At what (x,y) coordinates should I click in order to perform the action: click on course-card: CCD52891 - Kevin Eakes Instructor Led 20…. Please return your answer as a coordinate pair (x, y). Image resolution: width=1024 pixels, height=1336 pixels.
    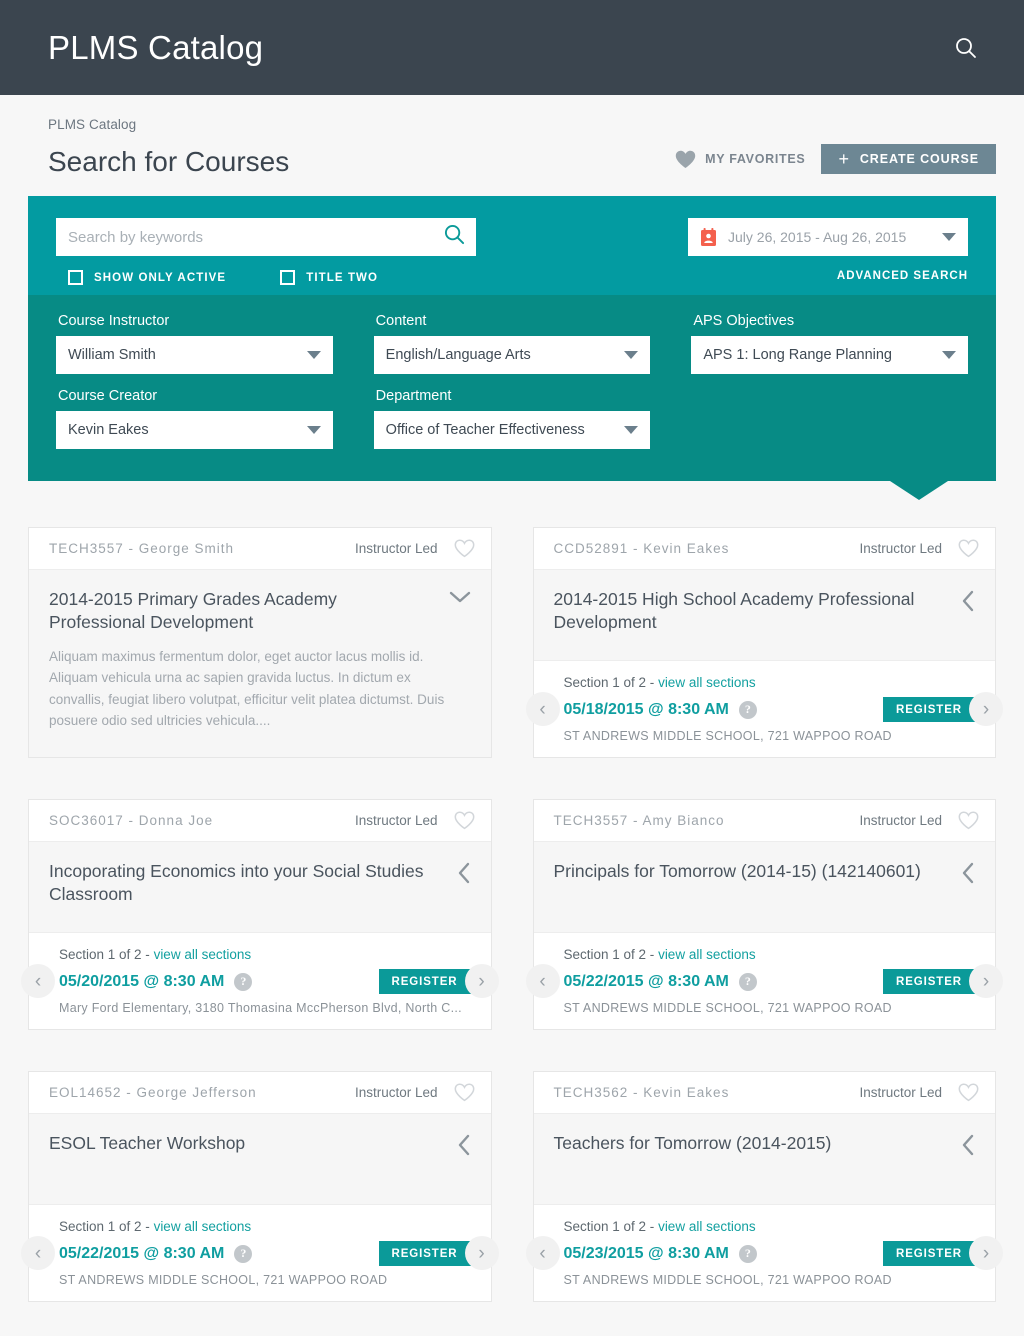
    Looking at the image, I should click on (764, 642).